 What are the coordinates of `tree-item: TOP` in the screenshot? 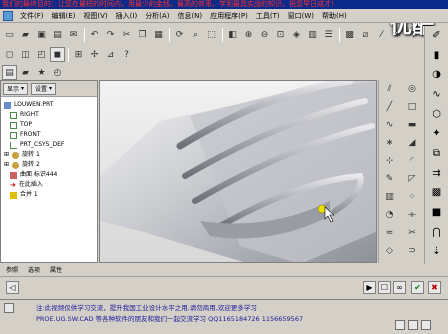 It's located at (49, 125).